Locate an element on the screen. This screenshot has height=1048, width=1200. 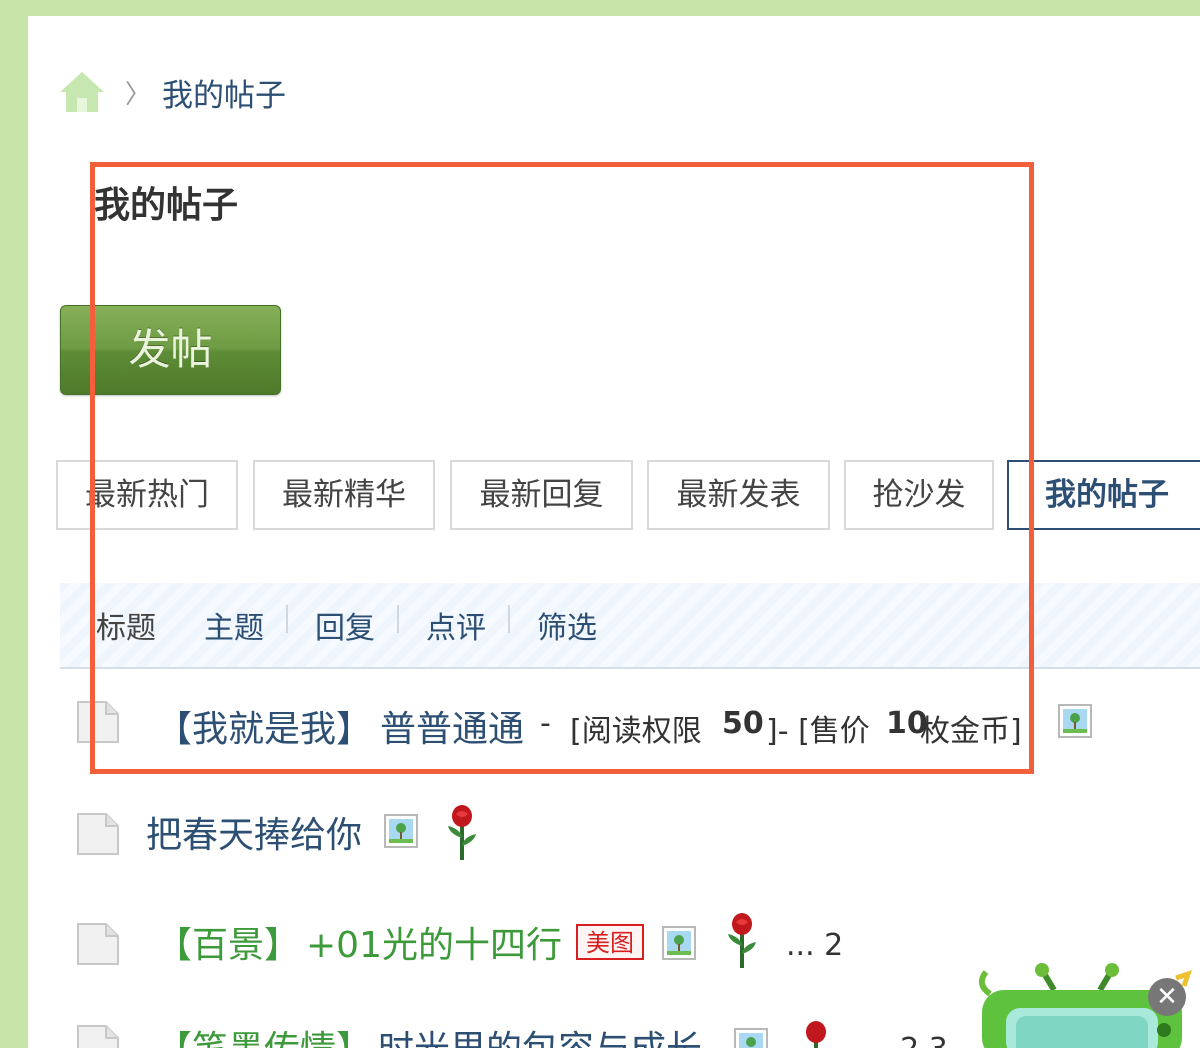
page-links: ... 2 is located at coordinates (814, 945).